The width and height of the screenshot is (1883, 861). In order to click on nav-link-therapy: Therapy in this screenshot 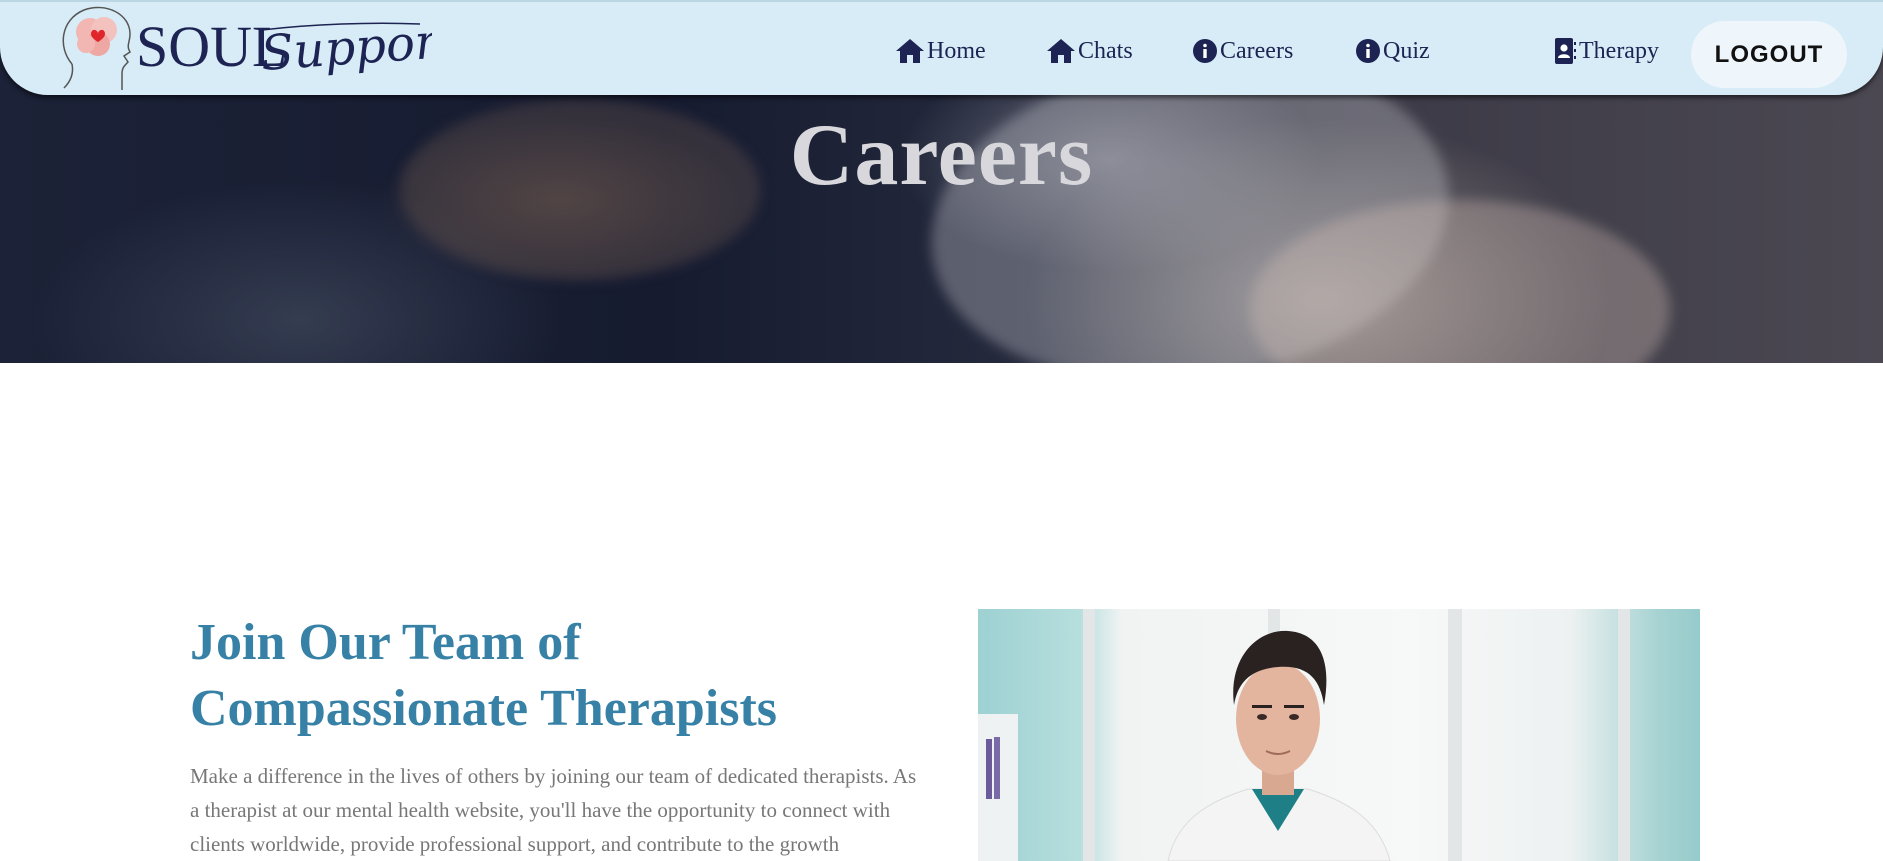, I will do `click(1606, 51)`.